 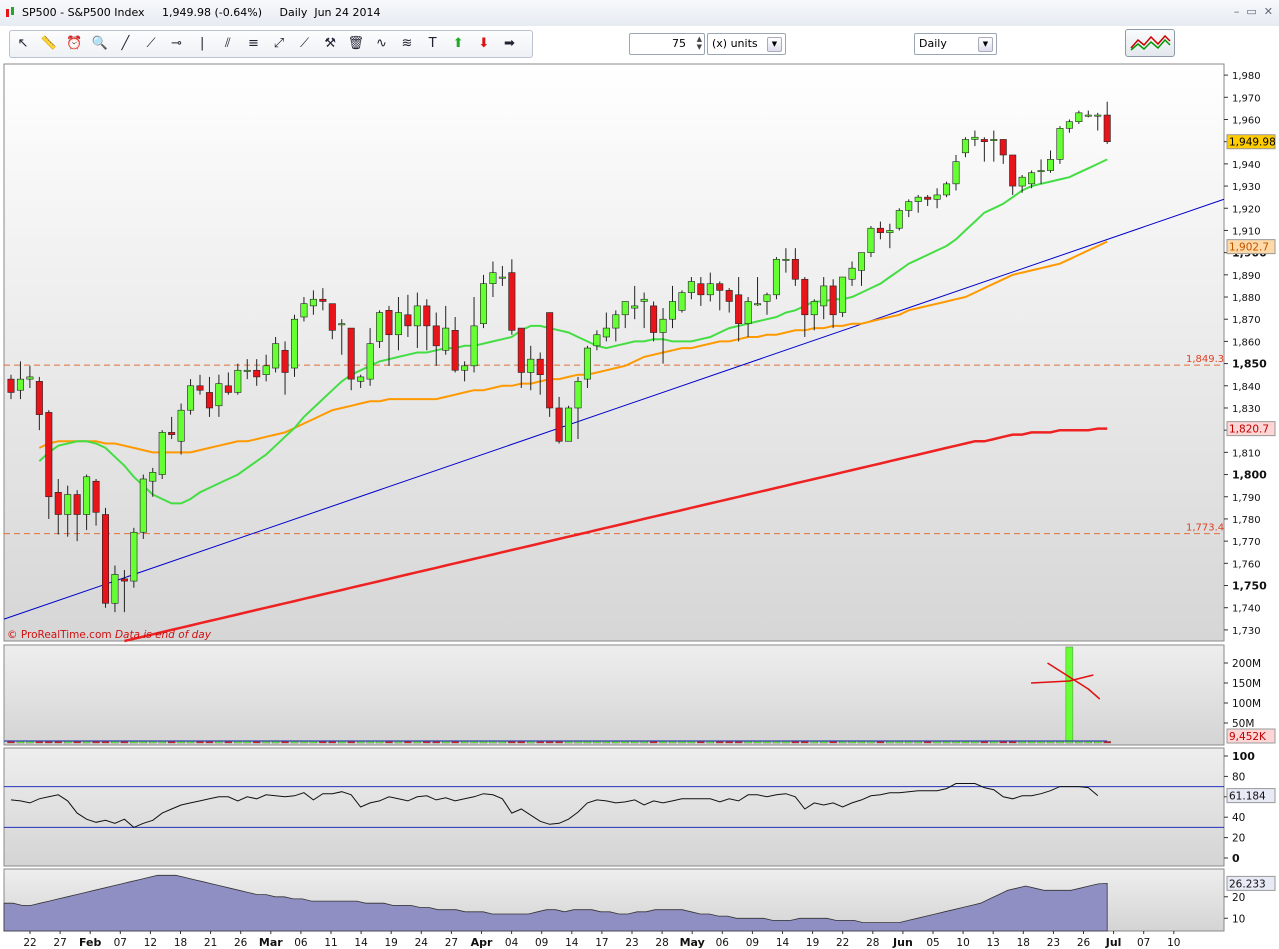 What do you see at coordinates (1246, 564) in the screenshot?
I see `y-tick-label: 1,760` at bounding box center [1246, 564].